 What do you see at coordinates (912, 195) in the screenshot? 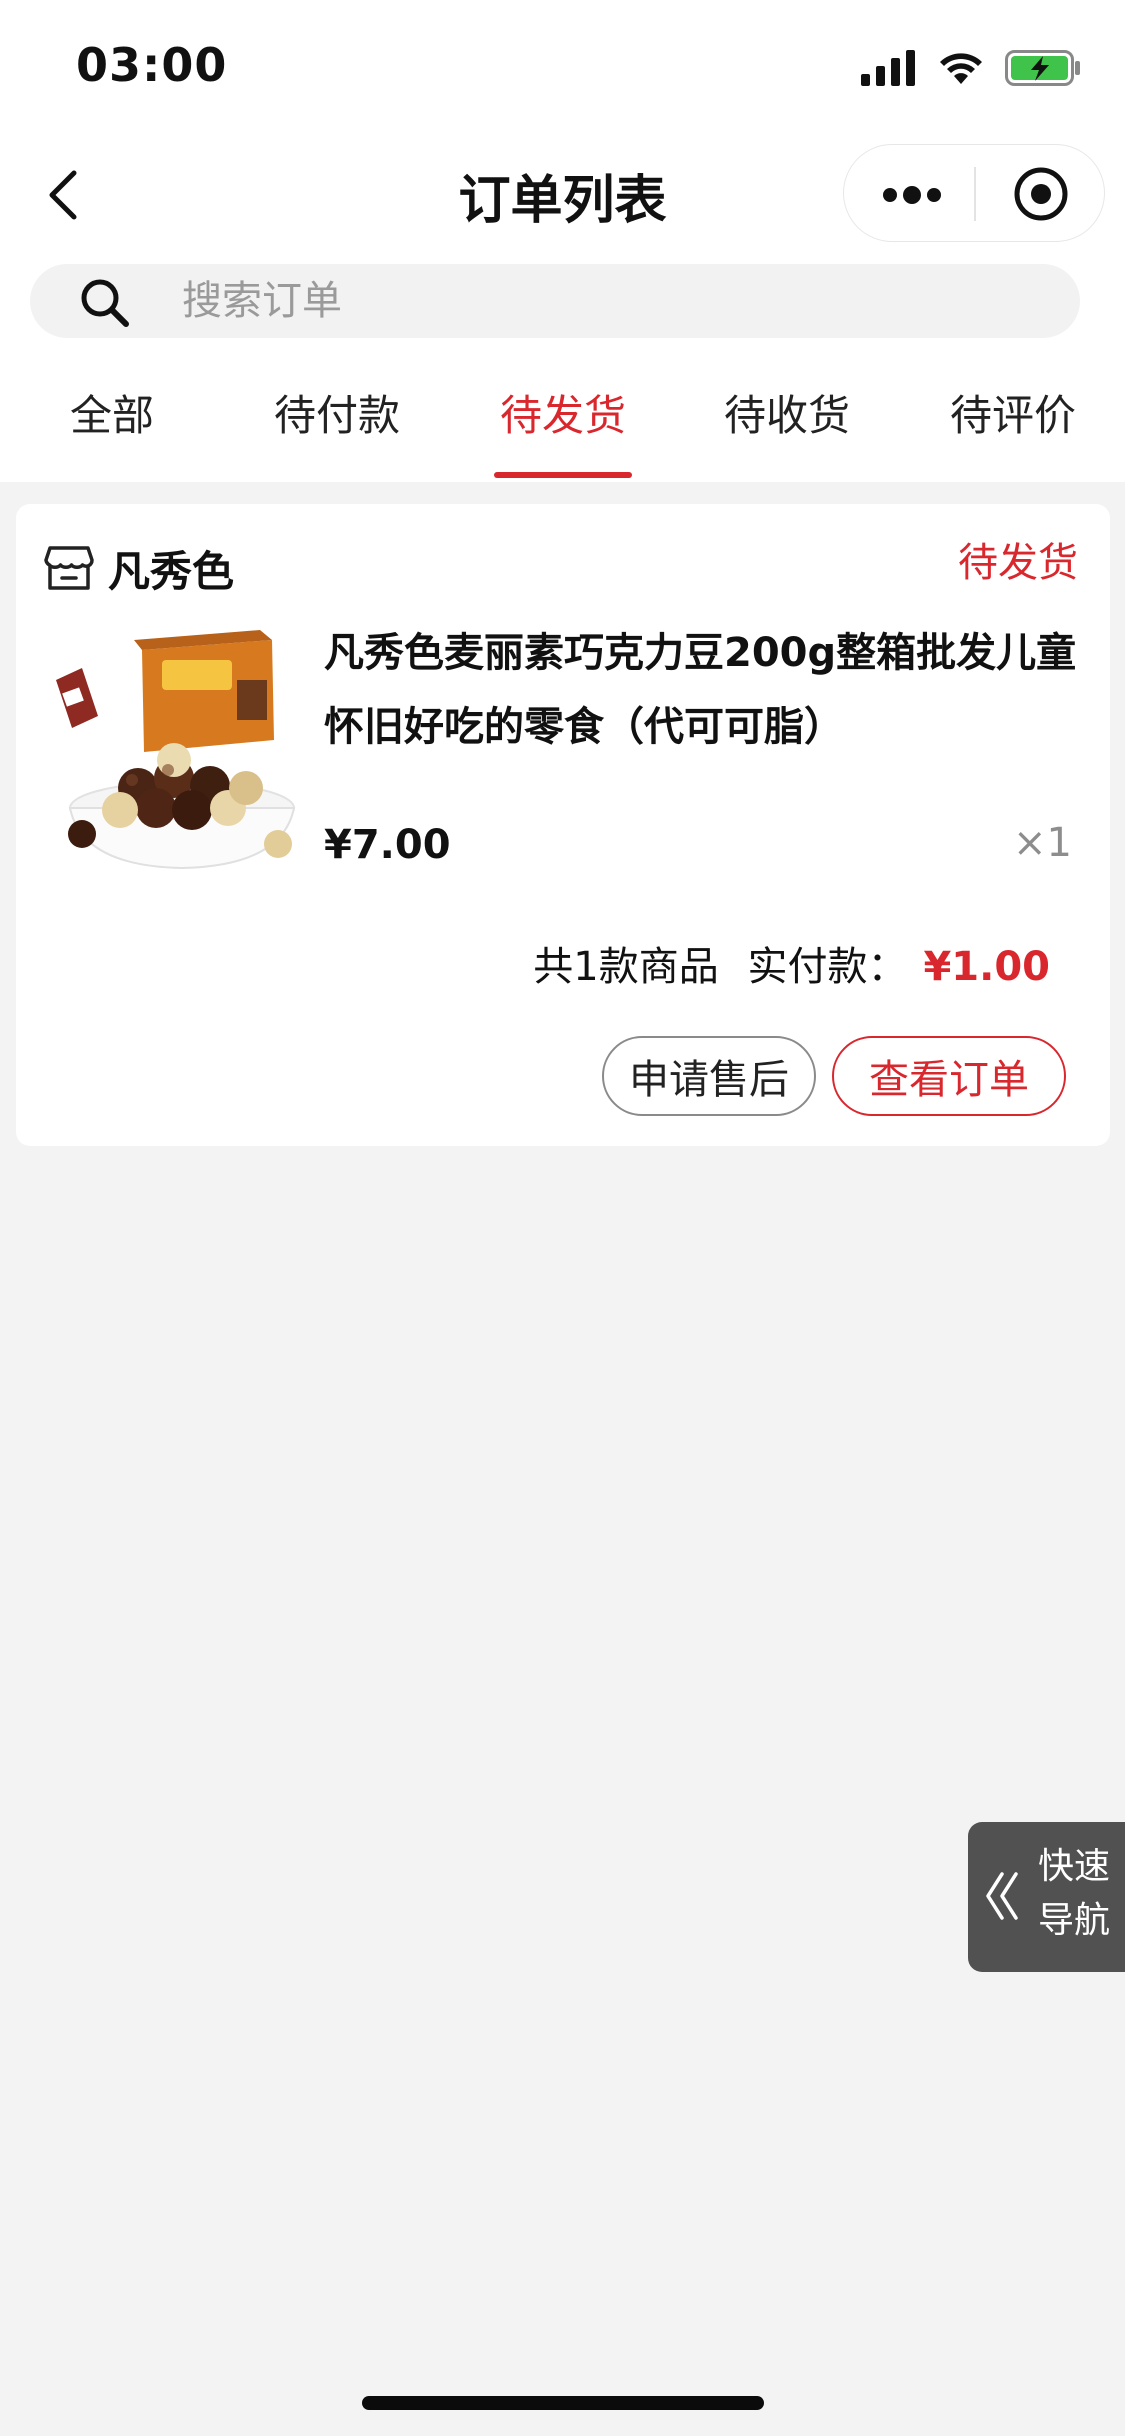
I see `more-dots-icon` at bounding box center [912, 195].